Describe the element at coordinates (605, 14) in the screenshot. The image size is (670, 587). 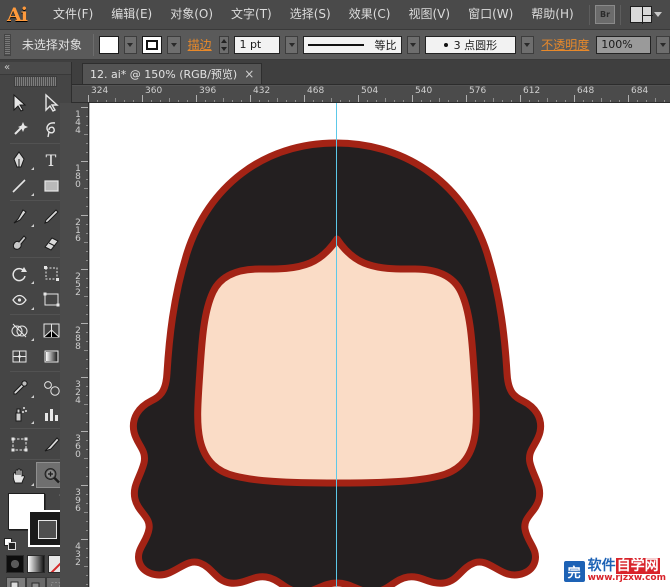
I see `bridge-icon: Br` at that location.